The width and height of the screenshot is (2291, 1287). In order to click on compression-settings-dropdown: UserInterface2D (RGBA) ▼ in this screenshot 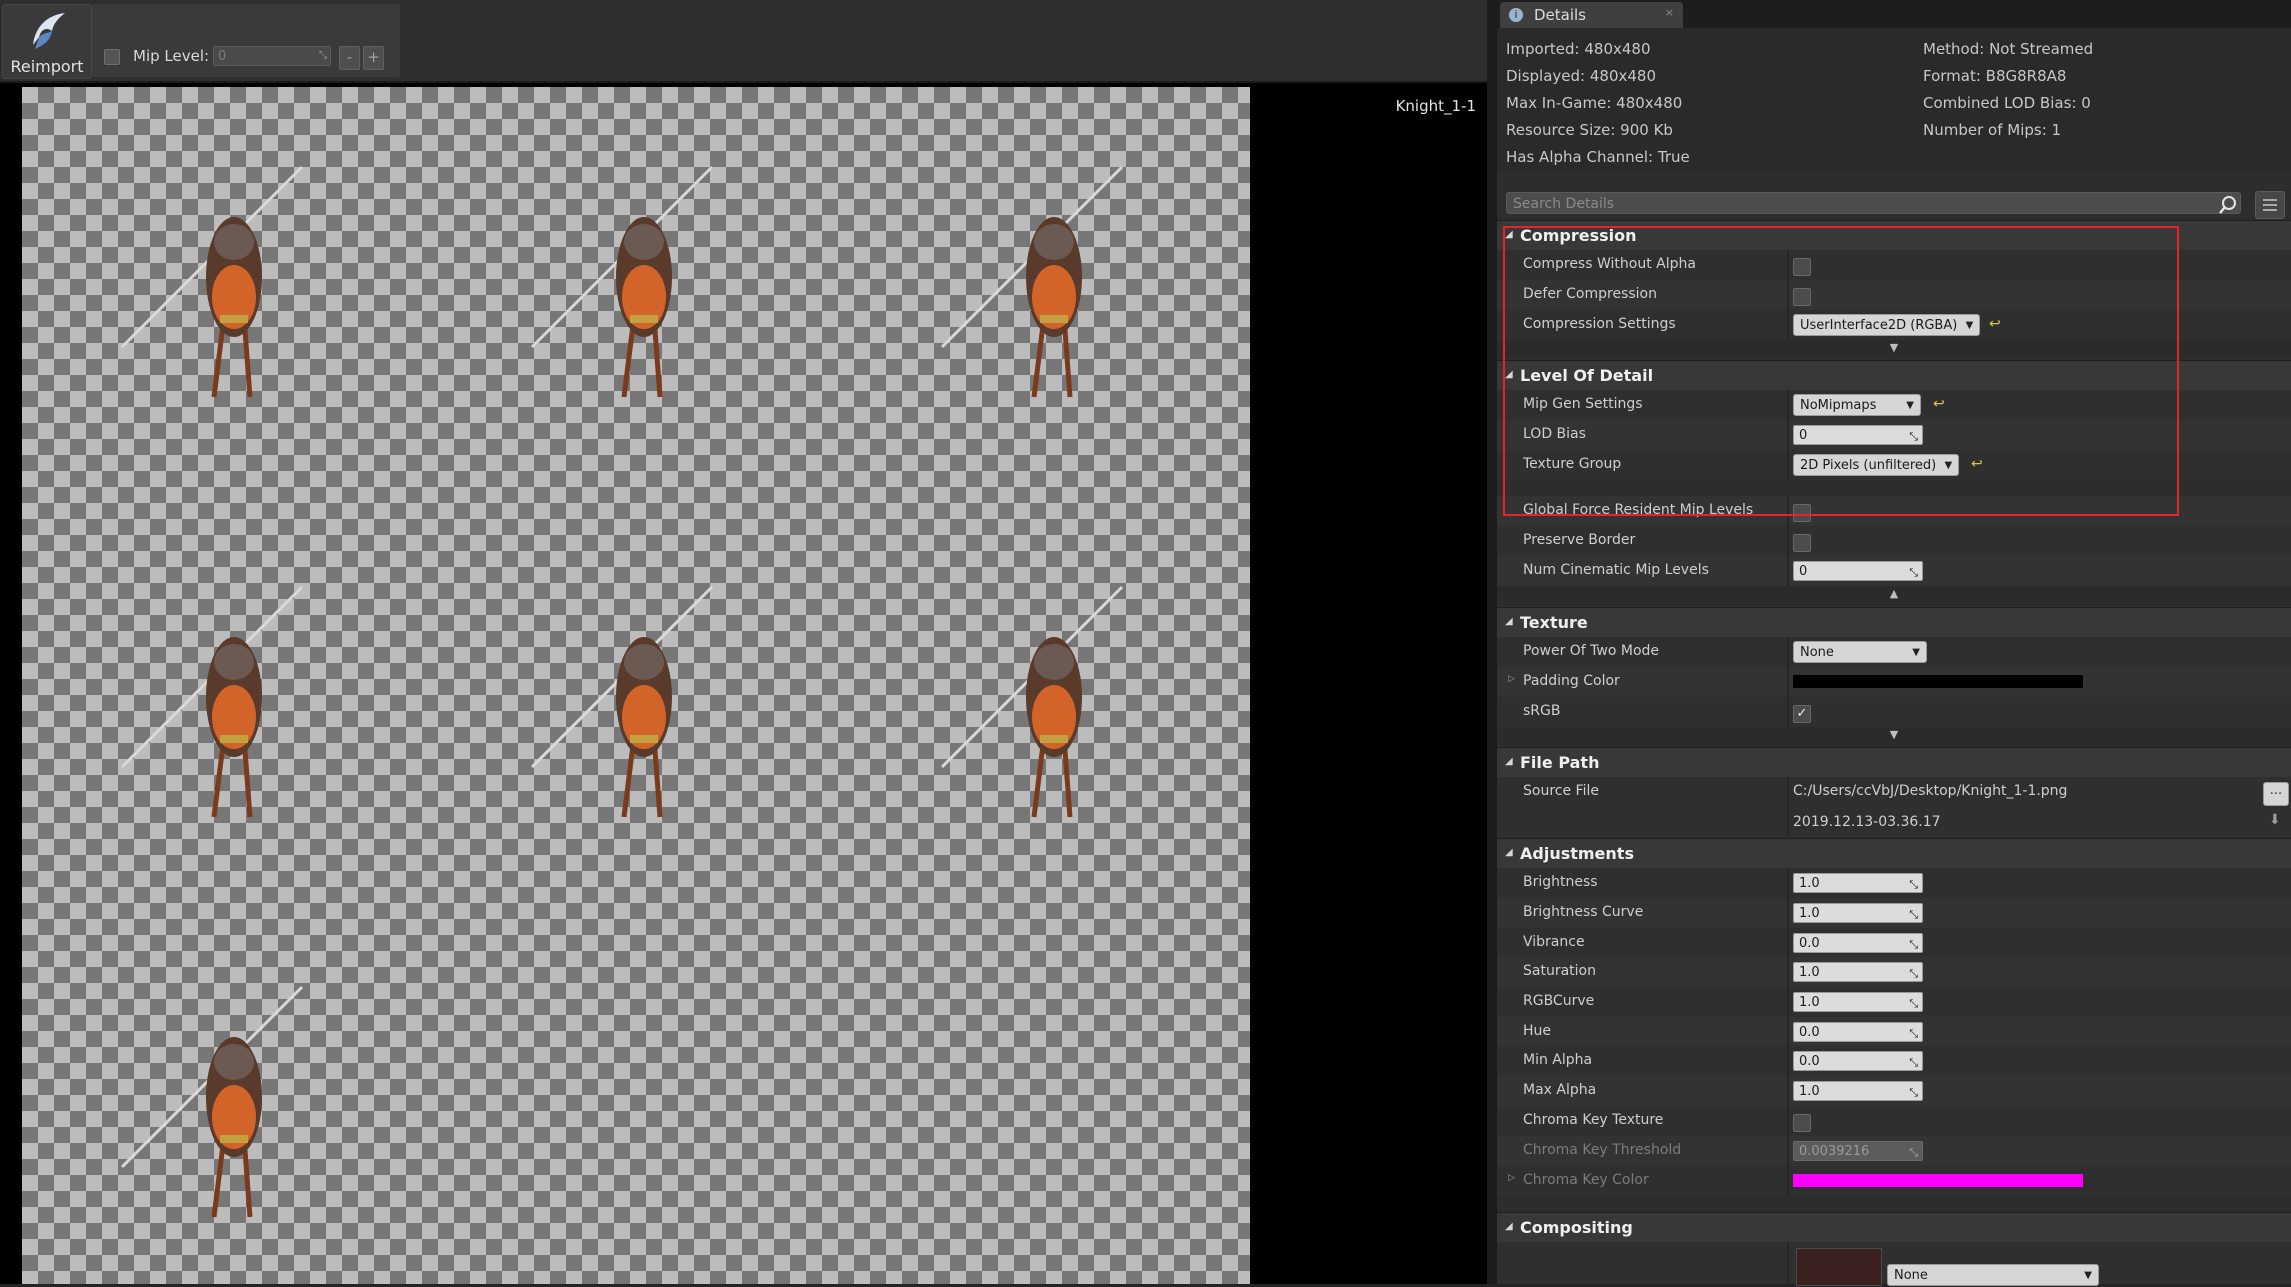, I will do `click(1887, 325)`.